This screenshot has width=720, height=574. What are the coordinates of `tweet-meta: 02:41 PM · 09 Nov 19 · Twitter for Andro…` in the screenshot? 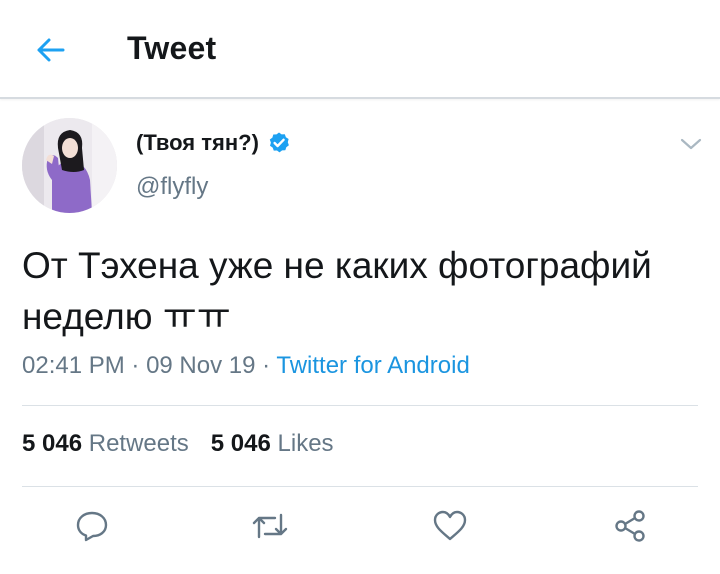 It's located at (246, 366).